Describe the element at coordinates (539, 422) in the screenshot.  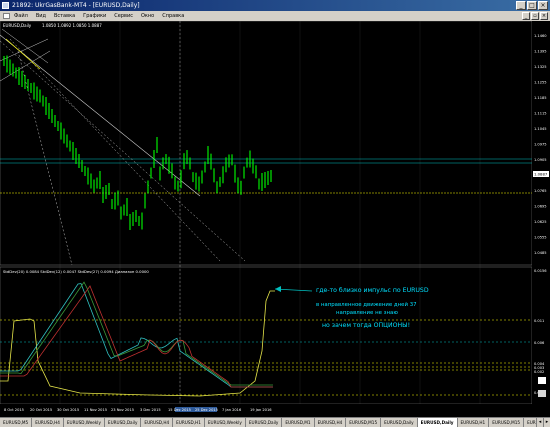
I see `tab-scroll-left-button: ◂` at that location.